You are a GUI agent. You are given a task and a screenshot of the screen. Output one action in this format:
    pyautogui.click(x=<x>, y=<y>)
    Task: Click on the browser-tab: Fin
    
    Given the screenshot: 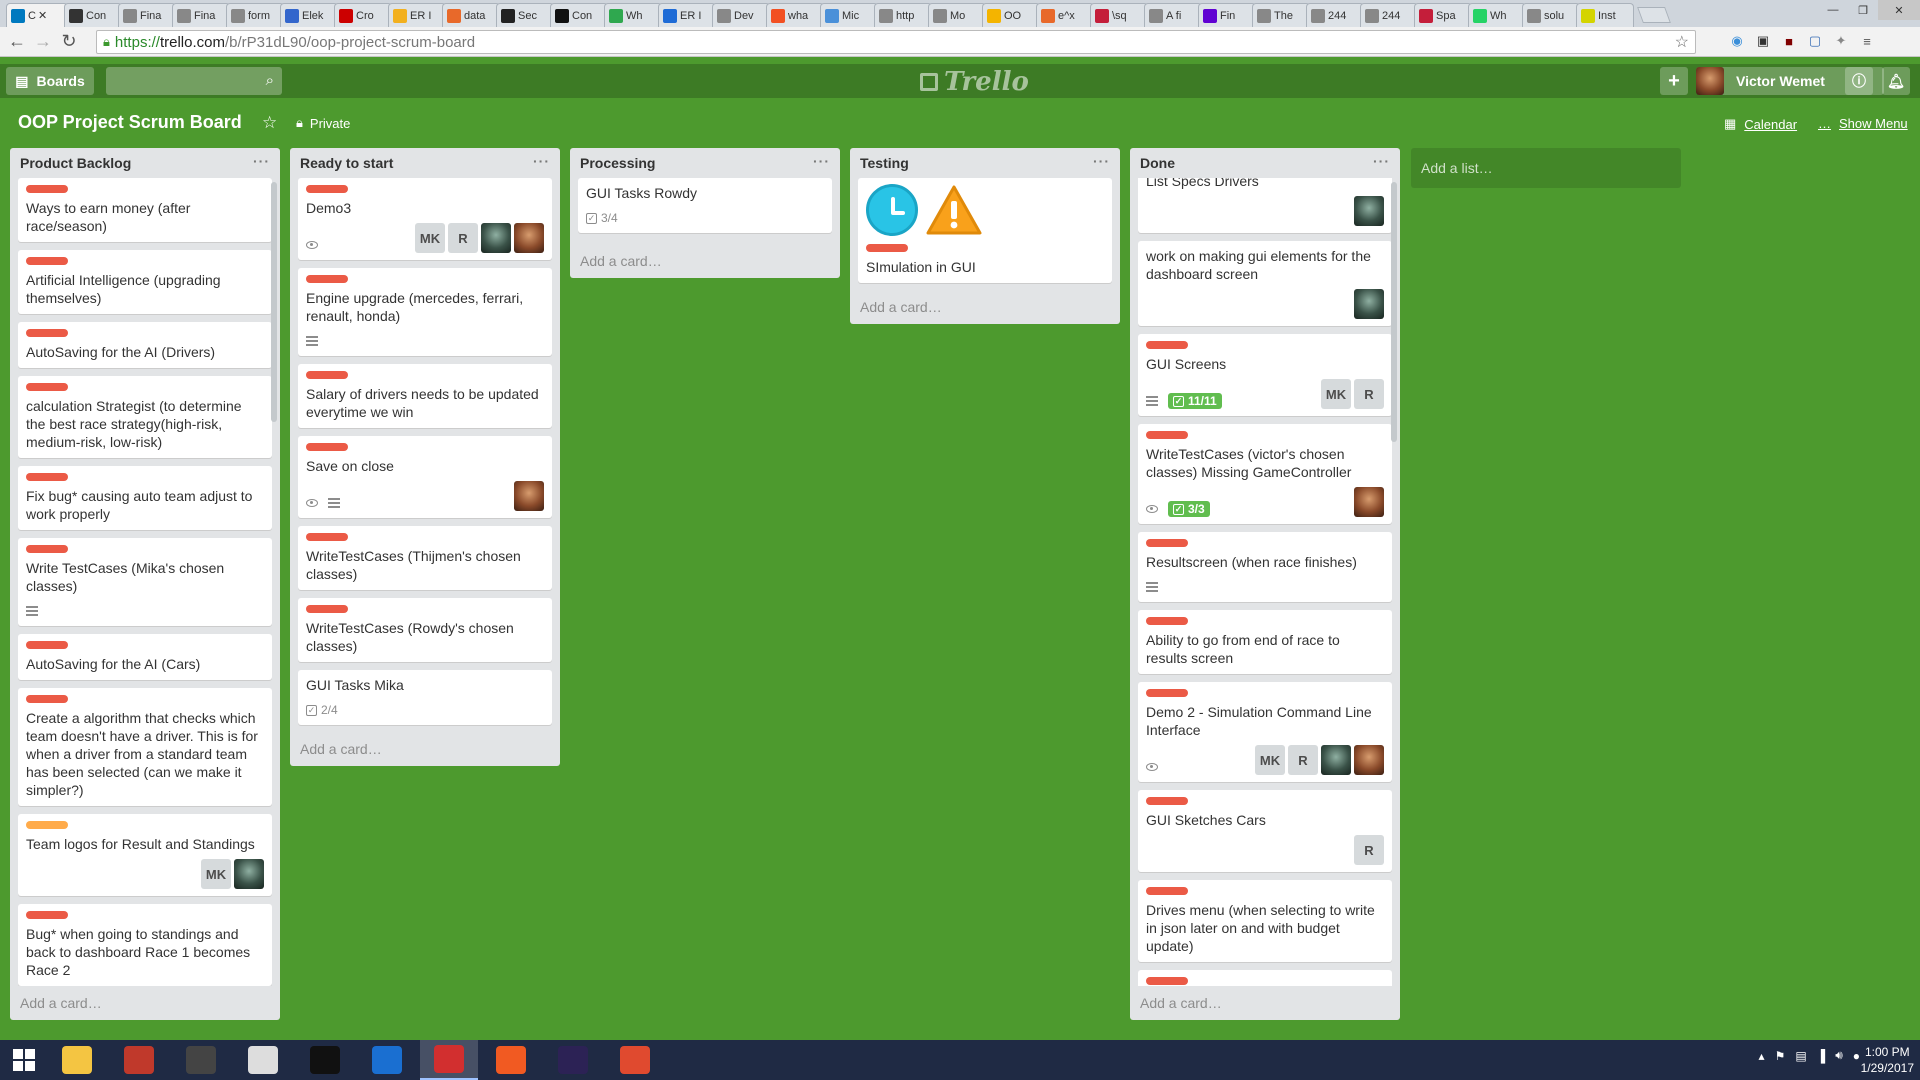 What is the action you would take?
    pyautogui.click(x=1227, y=15)
    